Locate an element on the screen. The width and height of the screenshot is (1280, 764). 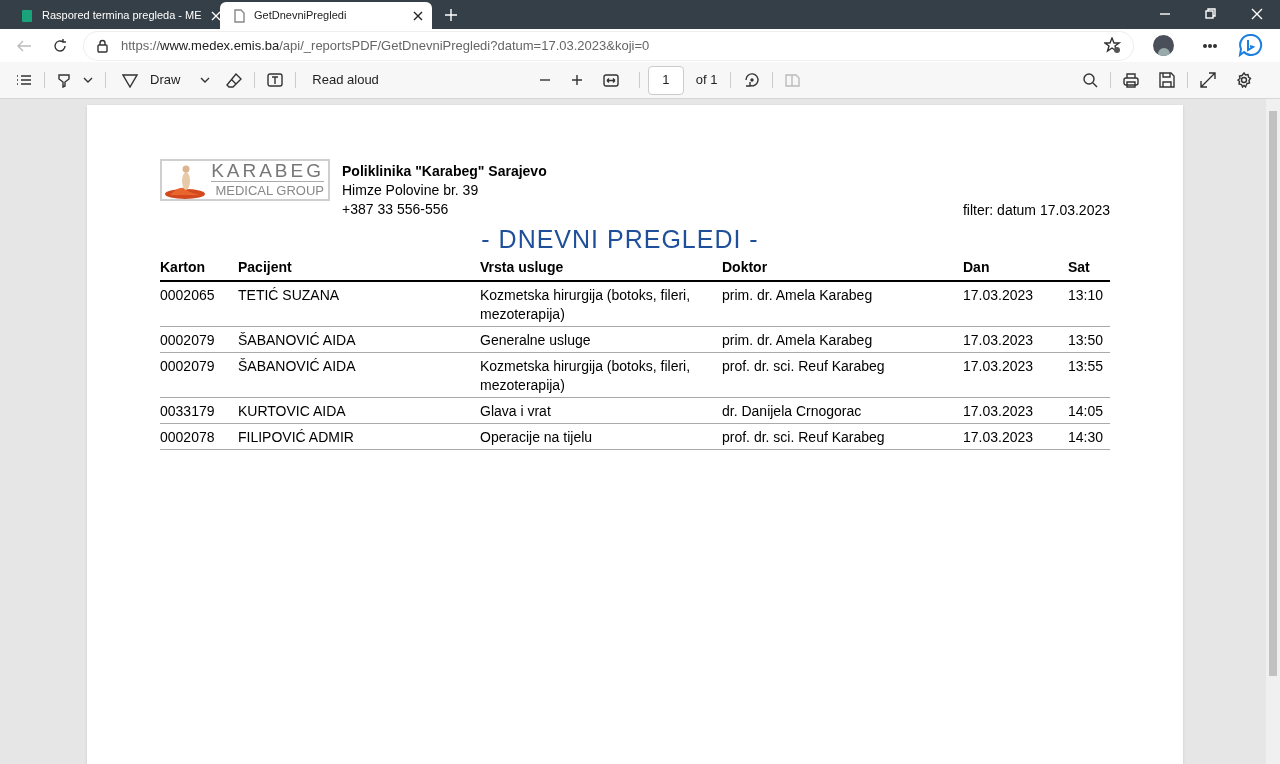
clinic-name: Poliklinika "Karabeg" Sarajevo is located at coordinates (444, 171).